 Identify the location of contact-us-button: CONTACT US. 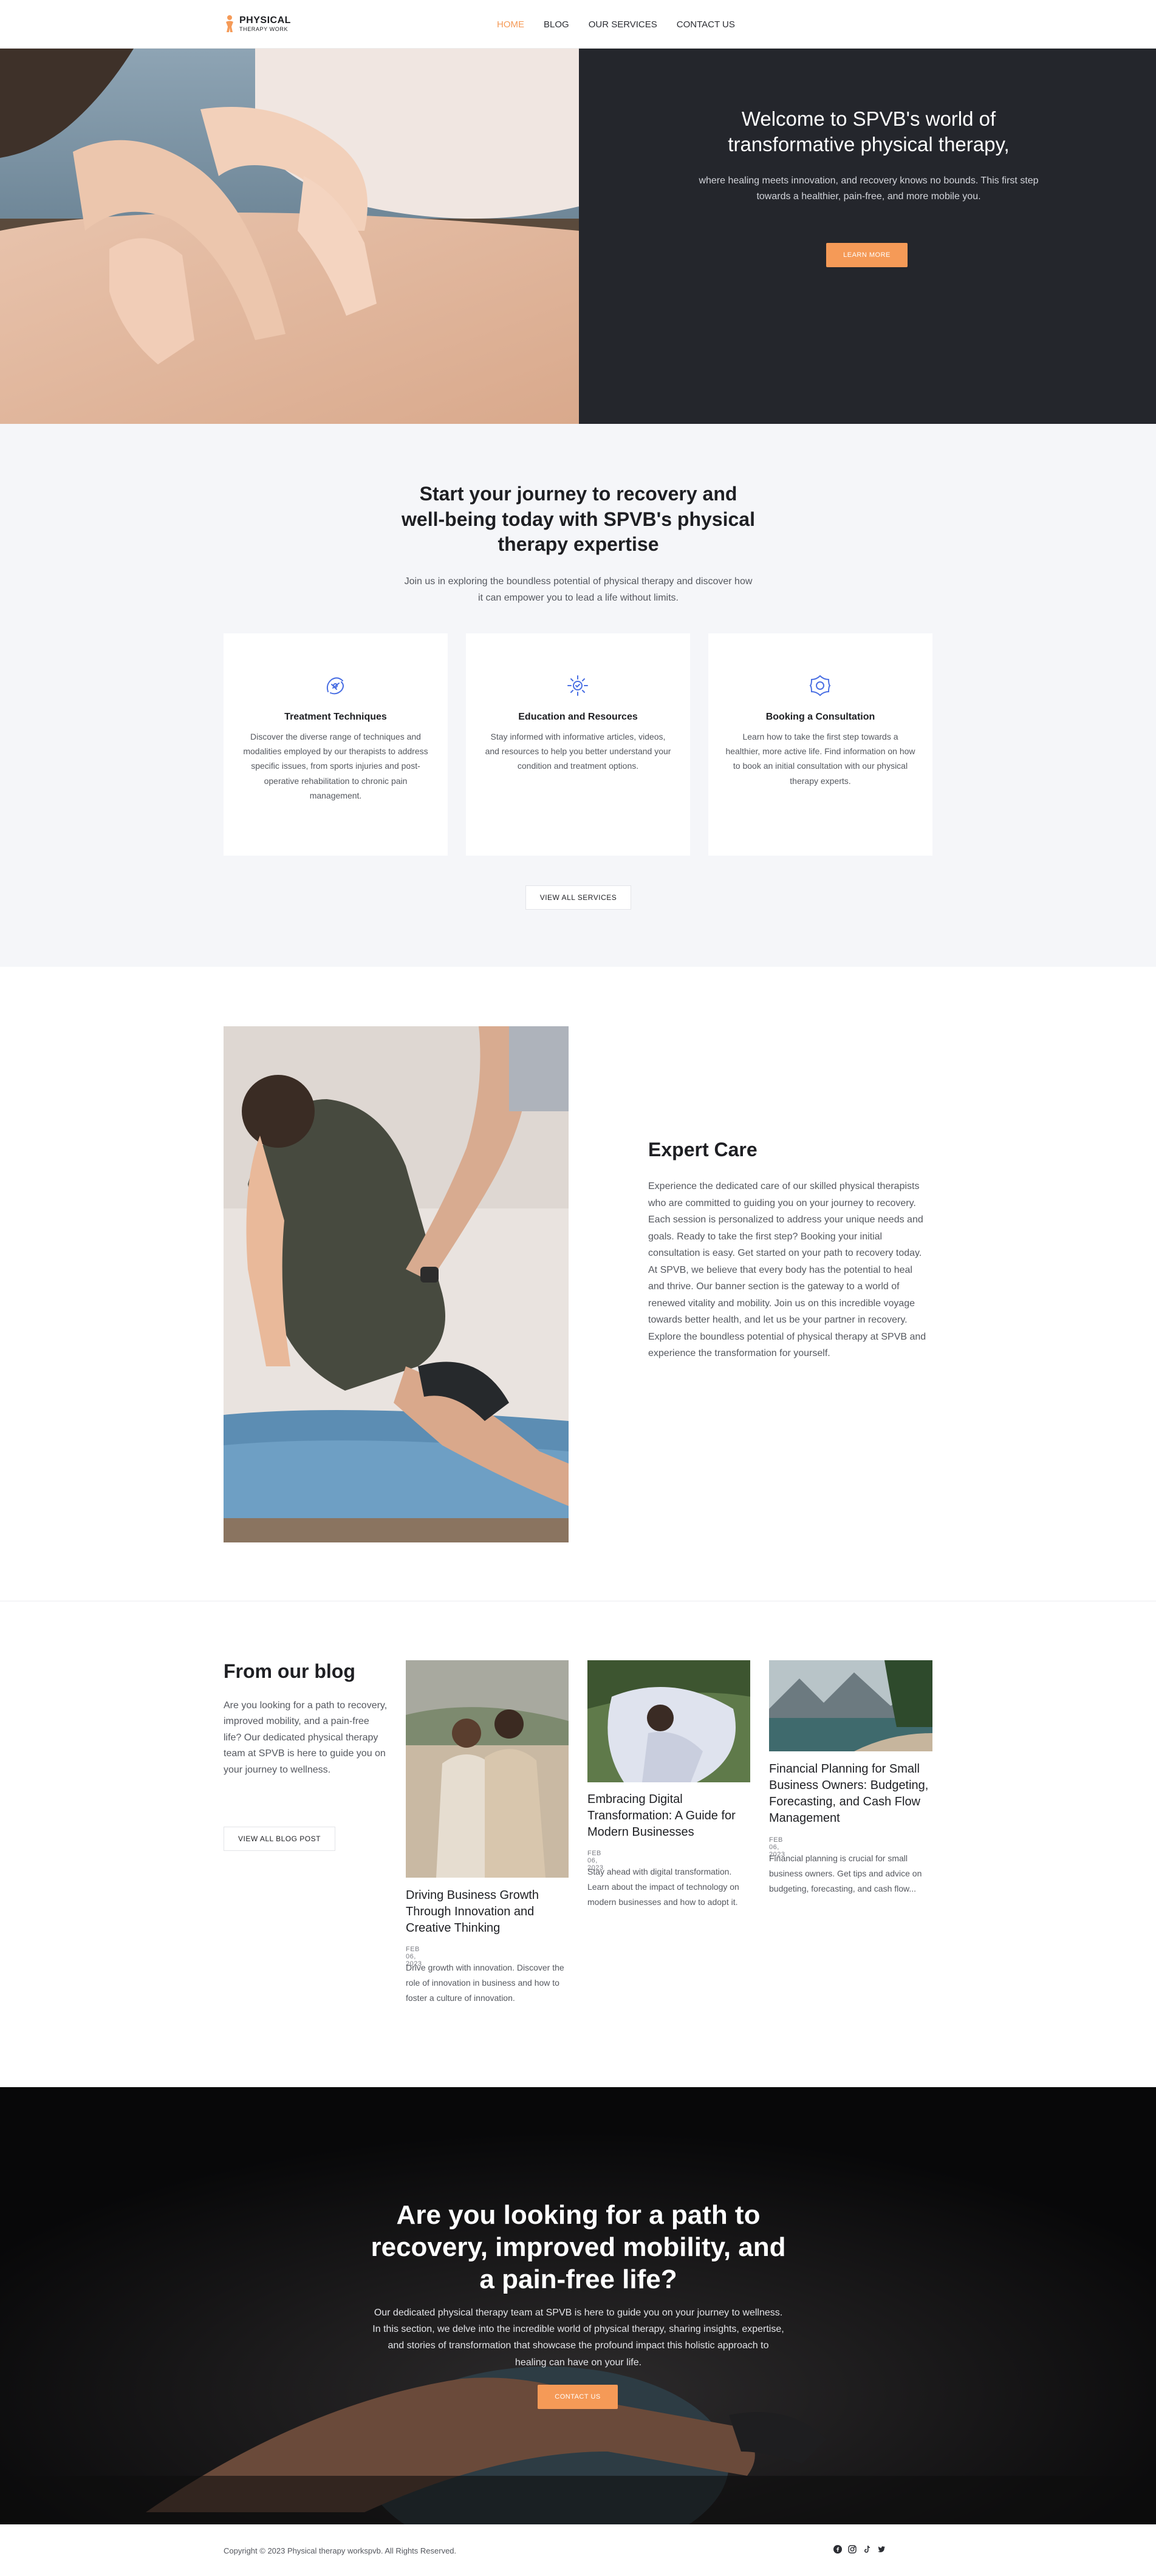
(578, 2397).